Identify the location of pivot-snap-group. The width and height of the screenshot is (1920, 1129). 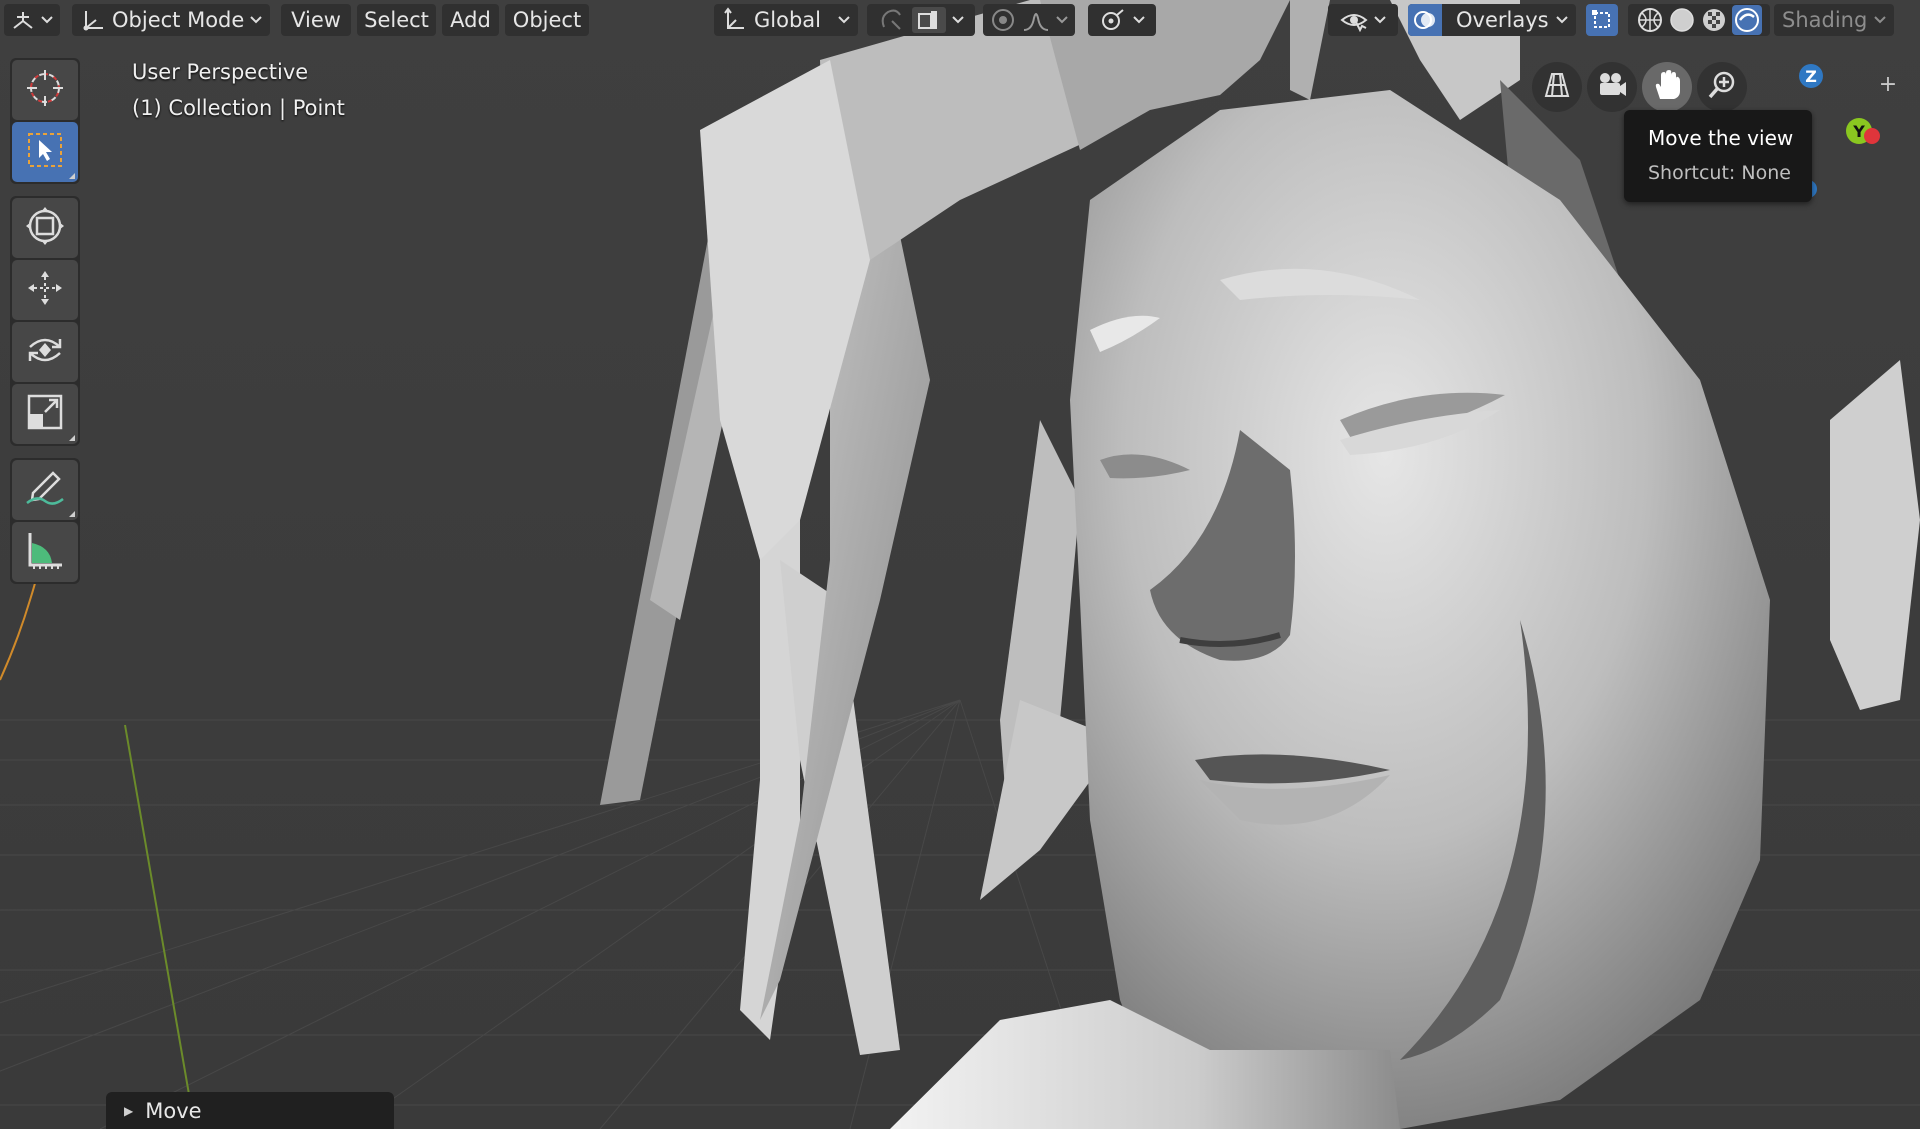
(921, 20).